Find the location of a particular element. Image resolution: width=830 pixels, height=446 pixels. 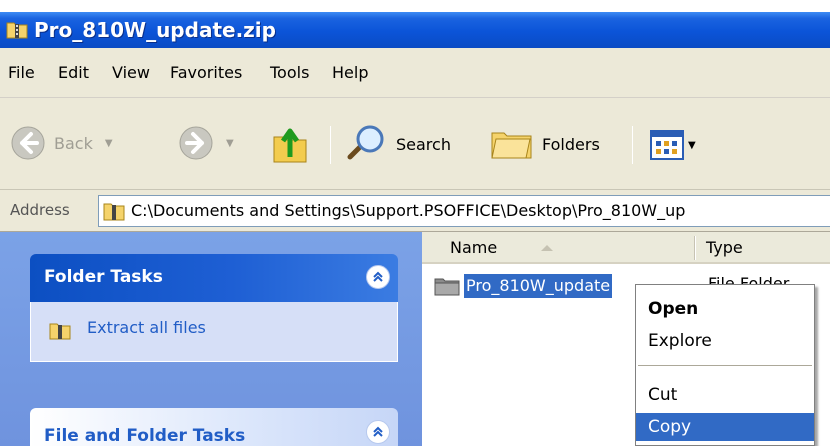

menu-help: Help is located at coordinates (350, 72).